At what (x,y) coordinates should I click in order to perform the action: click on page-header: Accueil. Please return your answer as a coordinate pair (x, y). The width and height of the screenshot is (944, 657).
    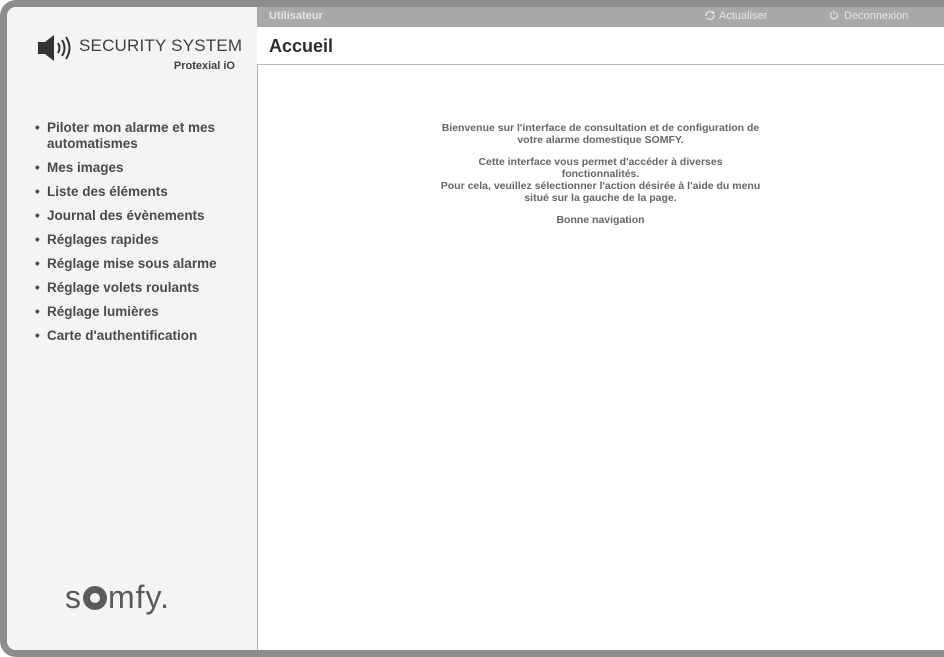
    Looking at the image, I should click on (600, 46).